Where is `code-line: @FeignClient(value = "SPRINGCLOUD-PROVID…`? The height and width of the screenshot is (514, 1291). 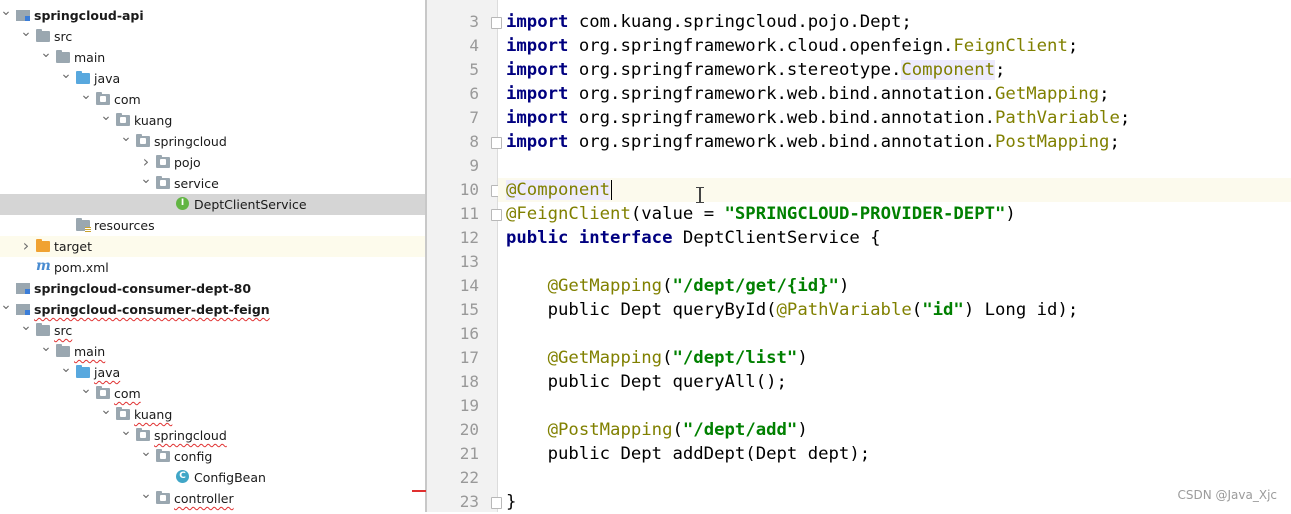
code-line: @FeignClient(value = "SPRINGCLOUD-PROVID… is located at coordinates (894, 214).